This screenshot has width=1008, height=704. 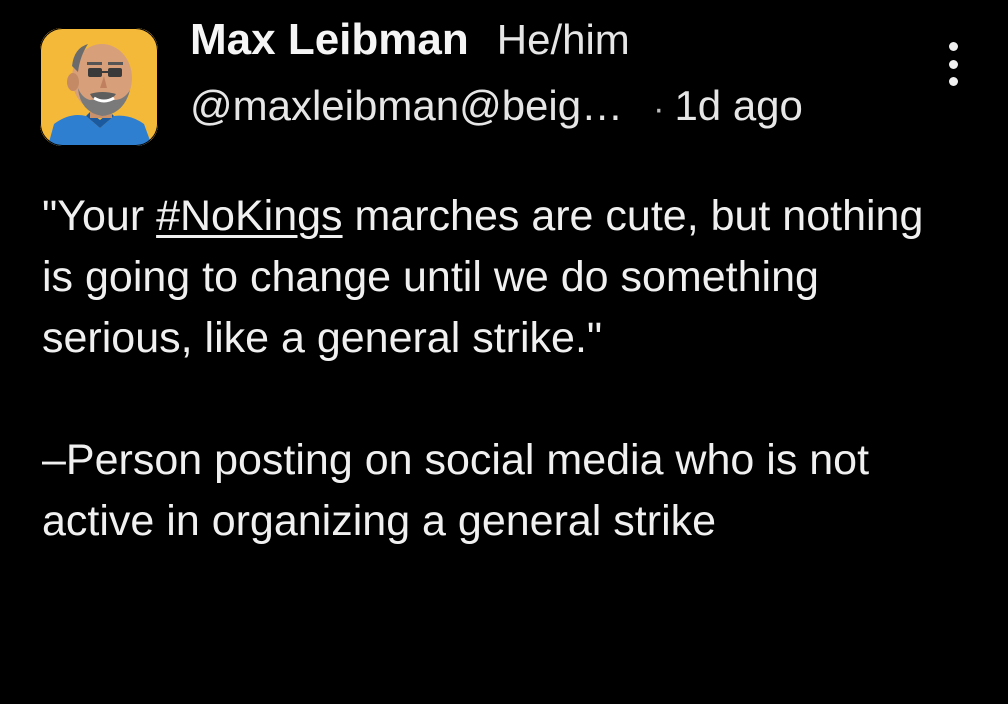 I want to click on timestamp: 1d ago, so click(x=738, y=106).